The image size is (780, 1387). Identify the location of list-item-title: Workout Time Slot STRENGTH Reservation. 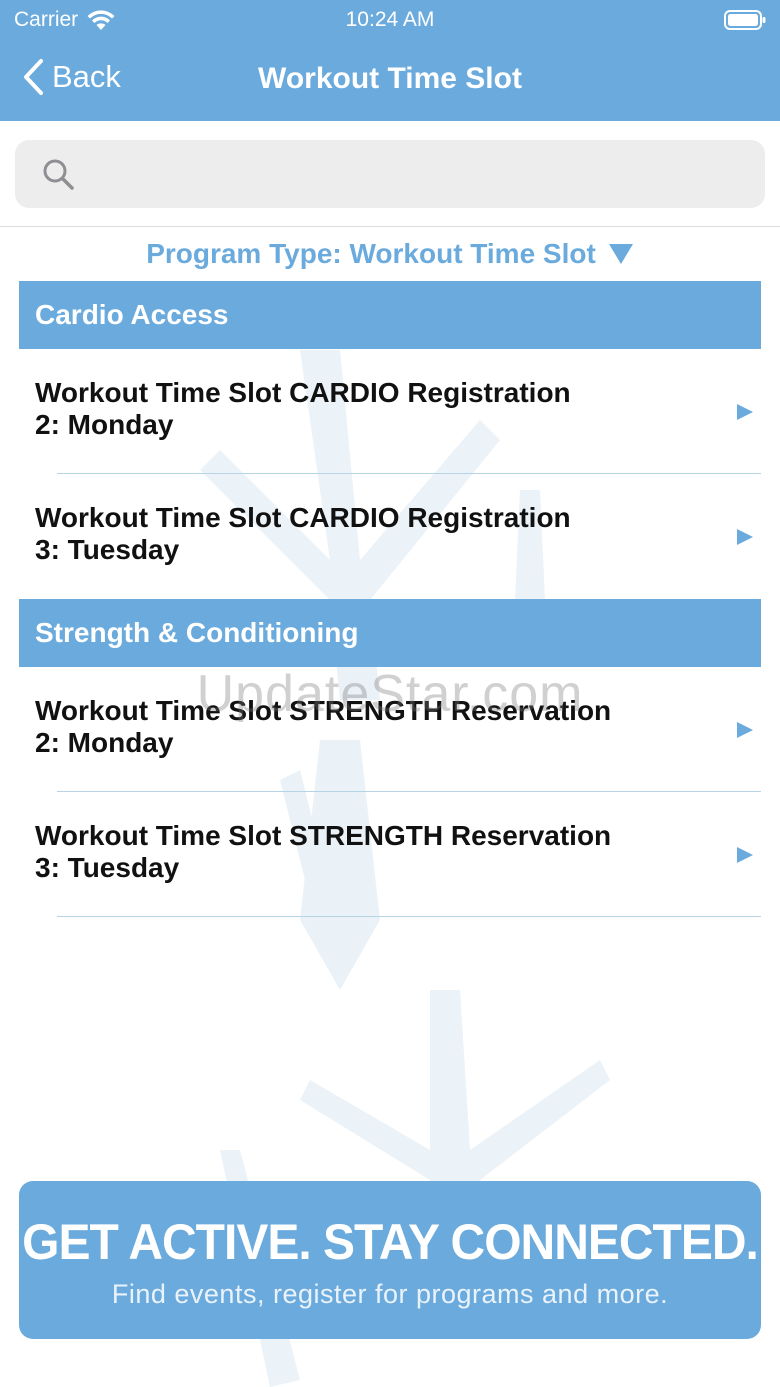
(323, 835).